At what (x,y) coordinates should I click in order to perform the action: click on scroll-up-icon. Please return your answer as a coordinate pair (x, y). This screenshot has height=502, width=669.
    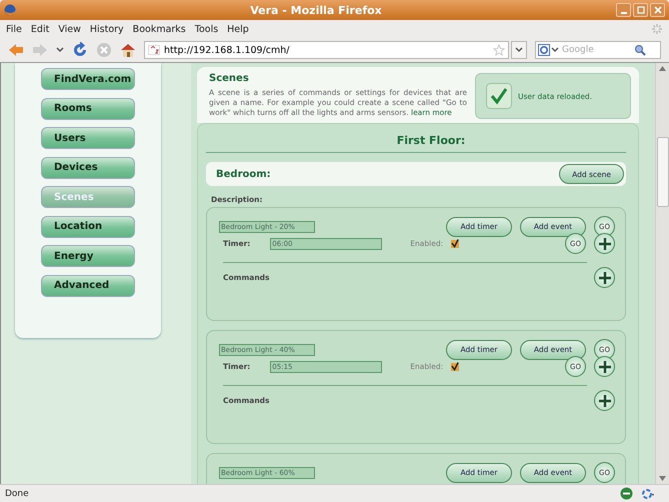
    Looking at the image, I should click on (662, 68).